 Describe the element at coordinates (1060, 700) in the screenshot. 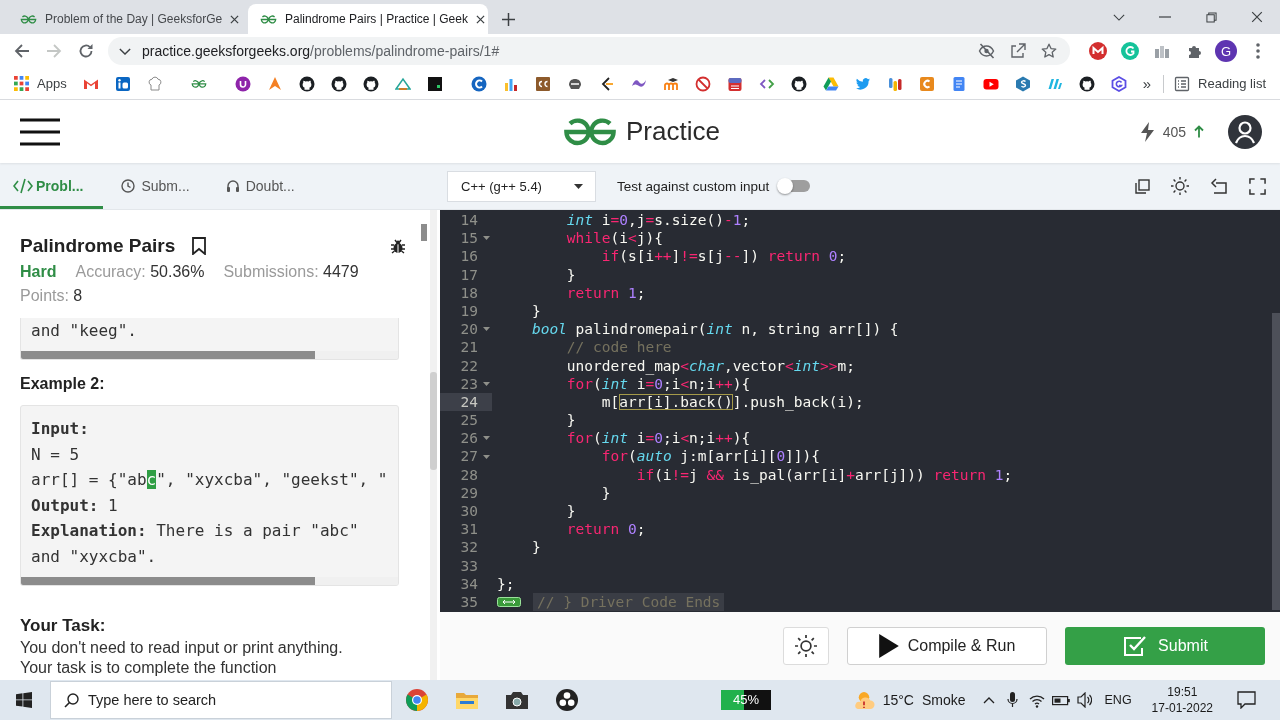

I see `battery-icon` at that location.